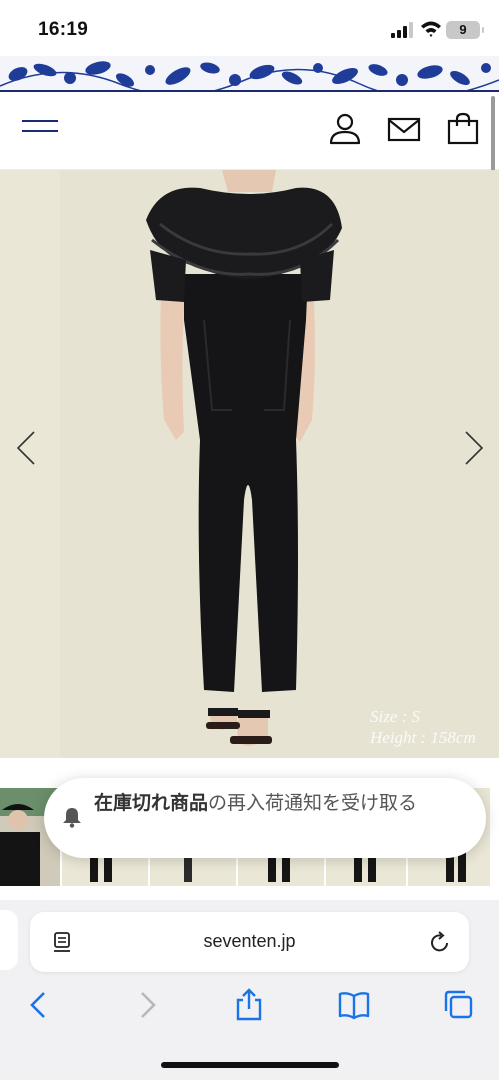 This screenshot has width=499, height=1080. What do you see at coordinates (354, 1005) in the screenshot?
I see `bookmarks-icon` at bounding box center [354, 1005].